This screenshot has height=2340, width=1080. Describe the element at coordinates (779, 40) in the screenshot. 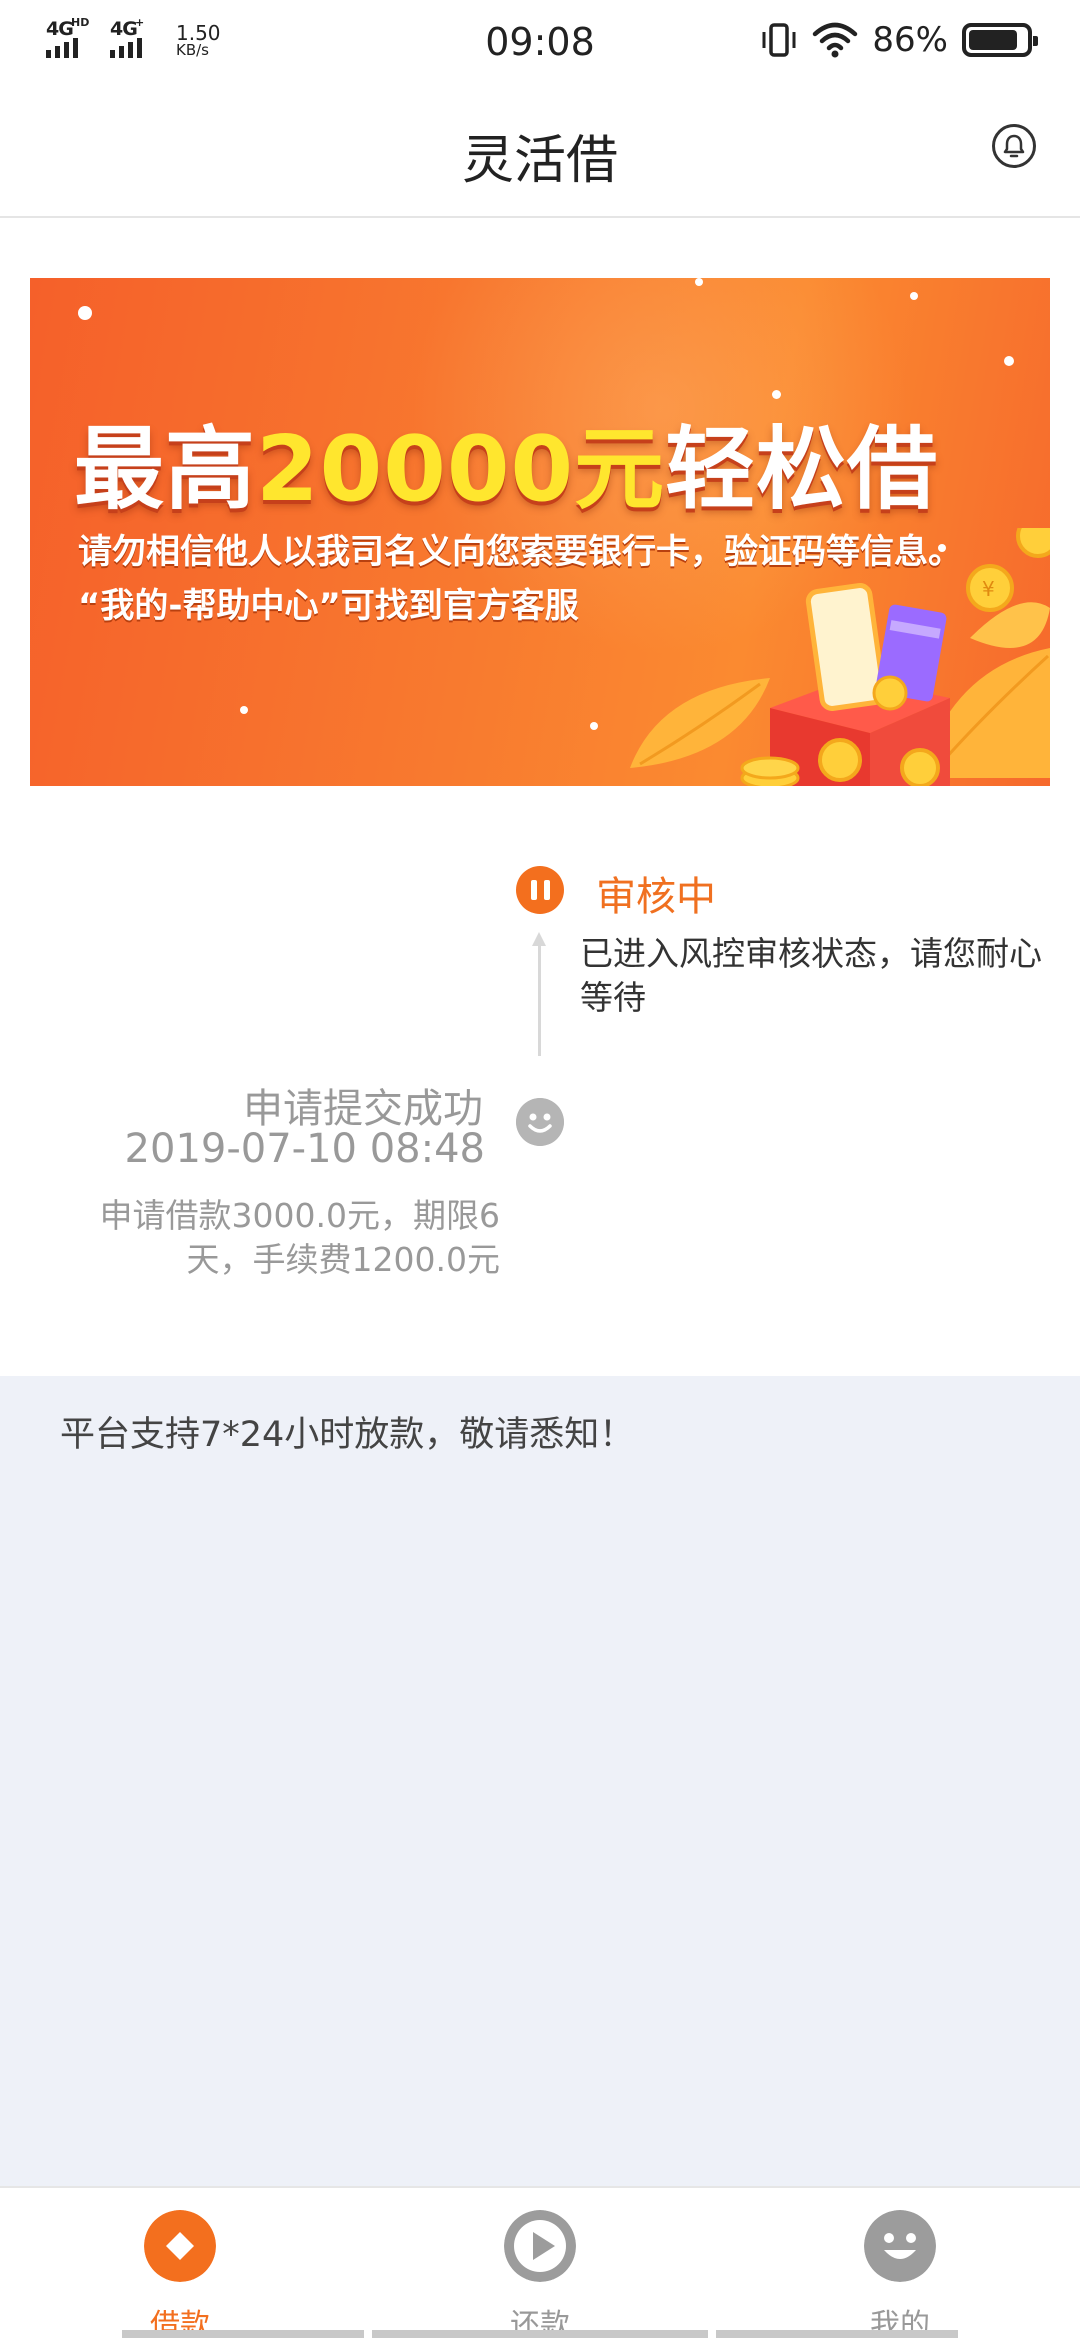

I see `vibrate-icon` at that location.